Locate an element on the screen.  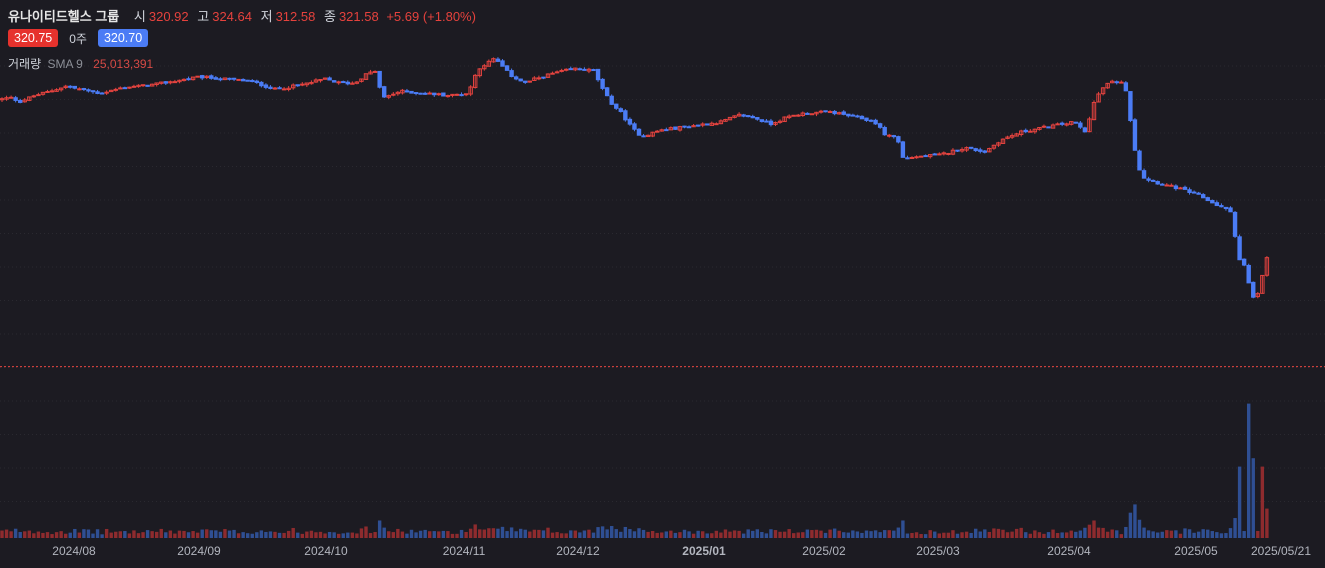
bid-price-badge: 320.70 is located at coordinates (123, 38).